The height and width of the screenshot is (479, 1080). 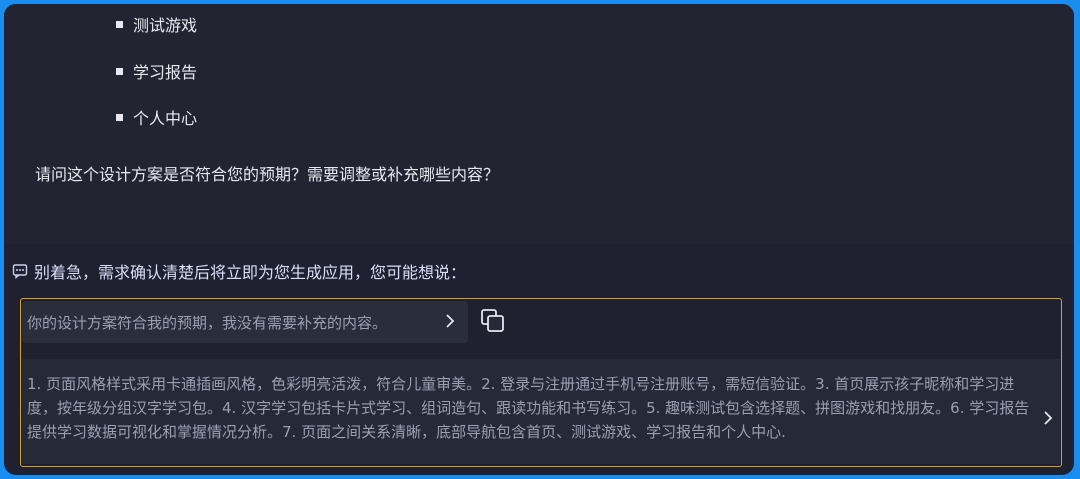 I want to click on suggestion-item: 你的设计方案符合我的预期，我没有需要补充的内容。, so click(x=245, y=322).